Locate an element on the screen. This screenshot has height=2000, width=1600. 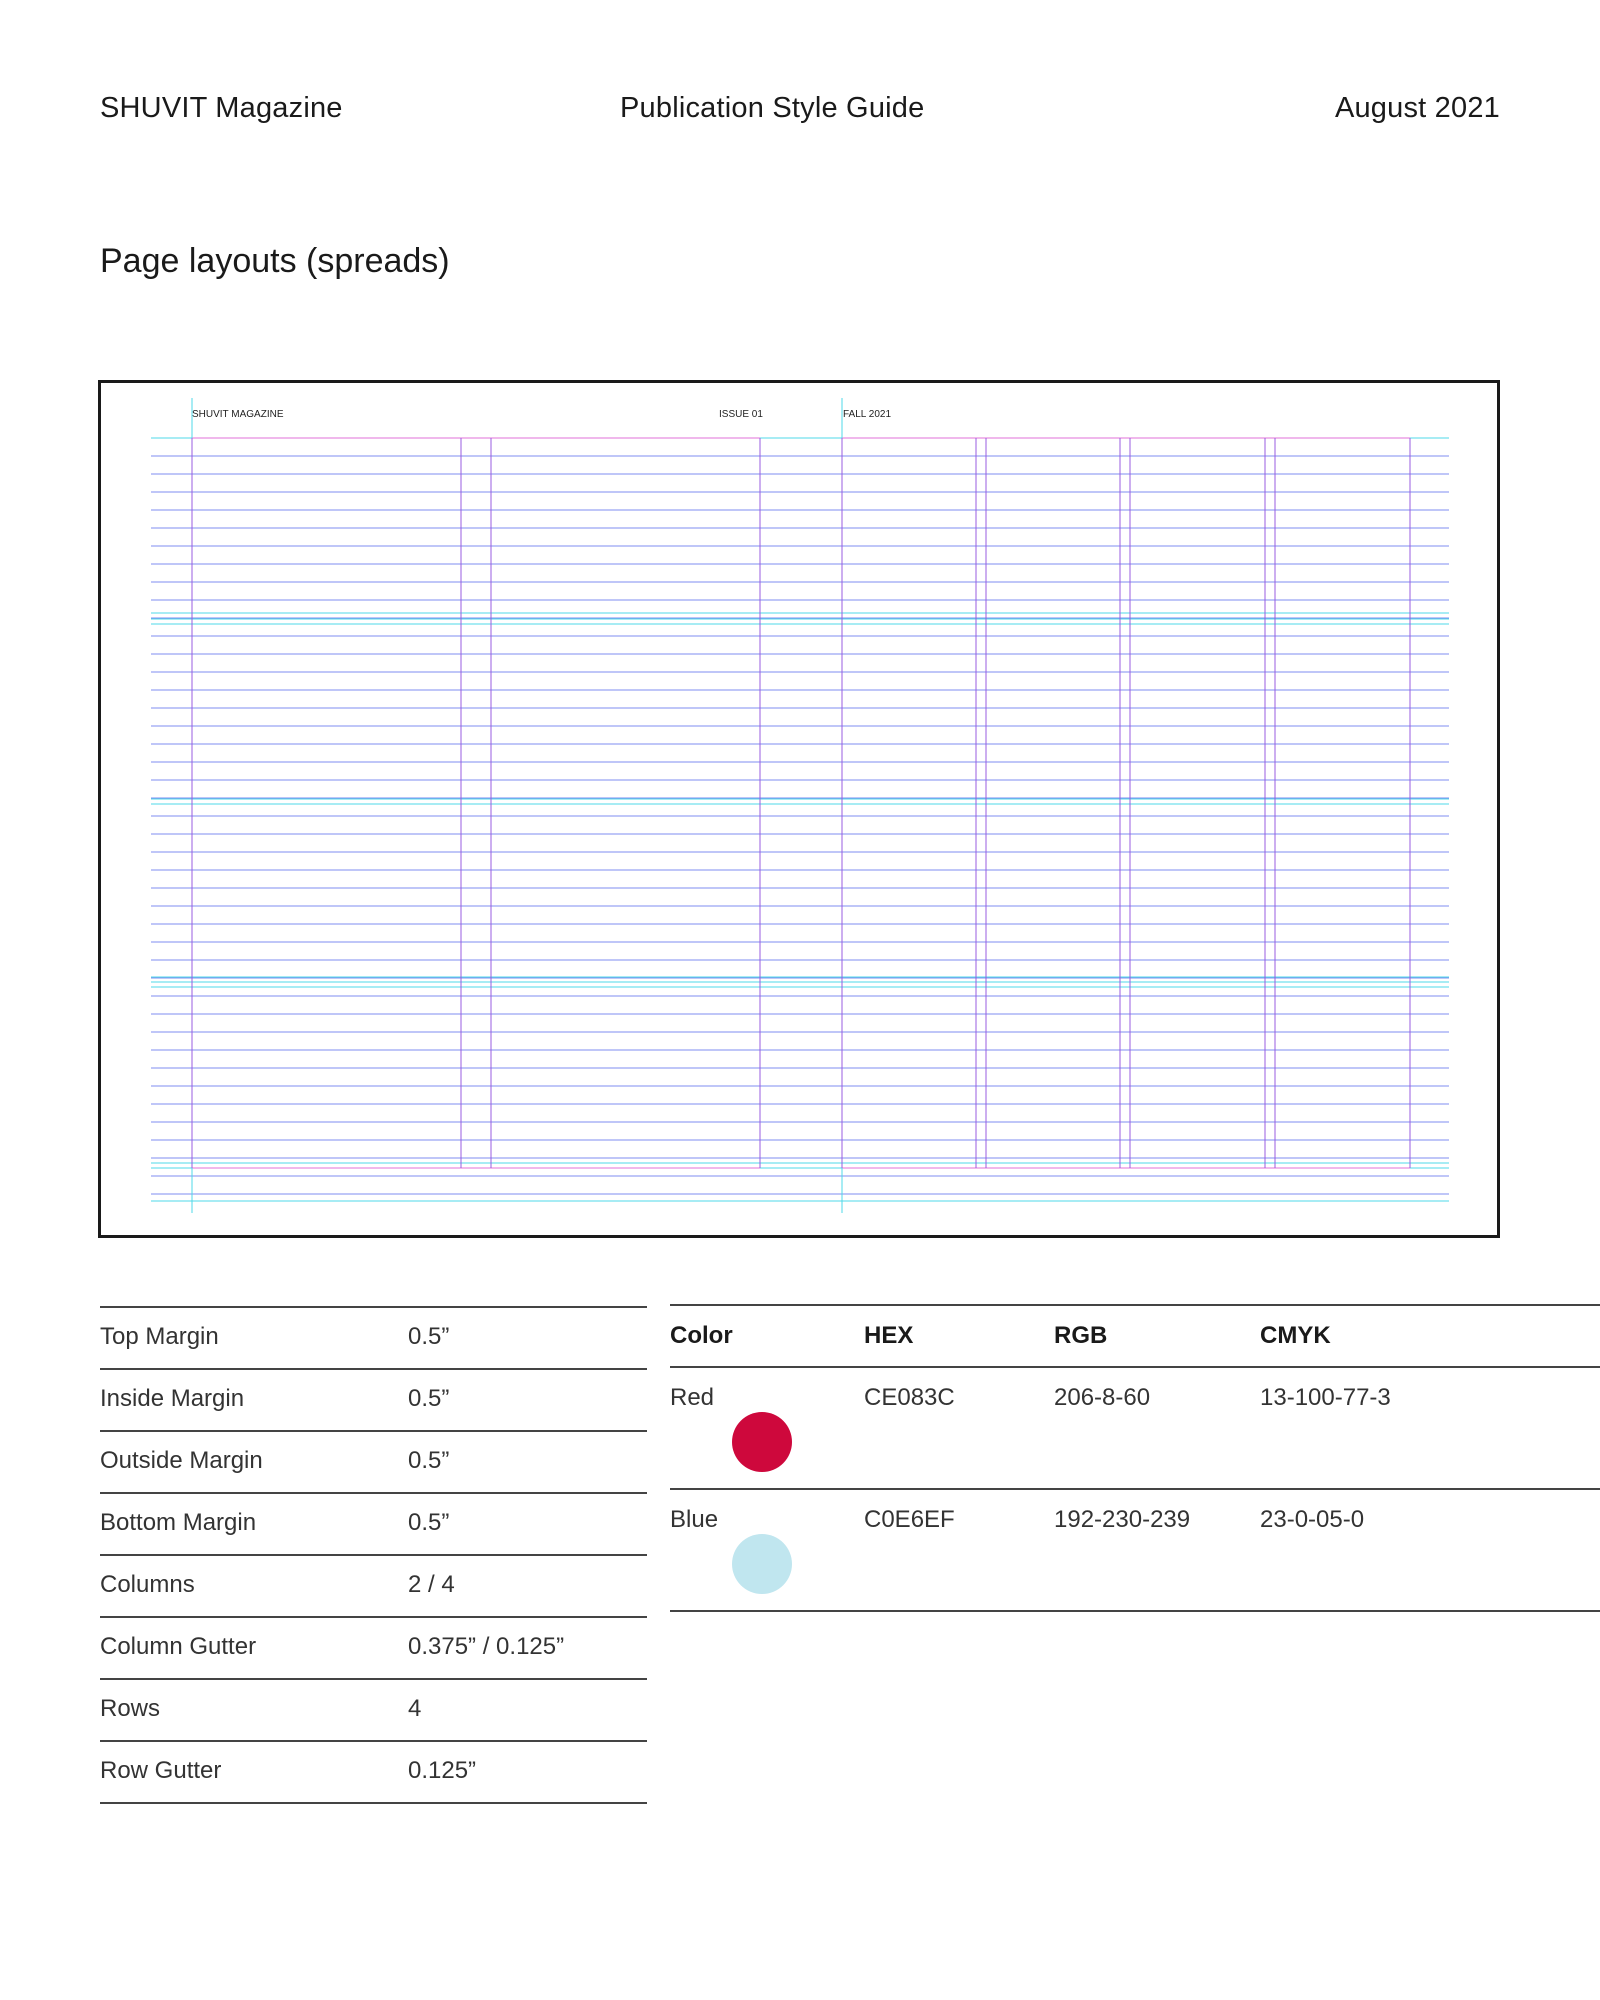
cmyk-column-header: CMYK is located at coordinates (1295, 1335).